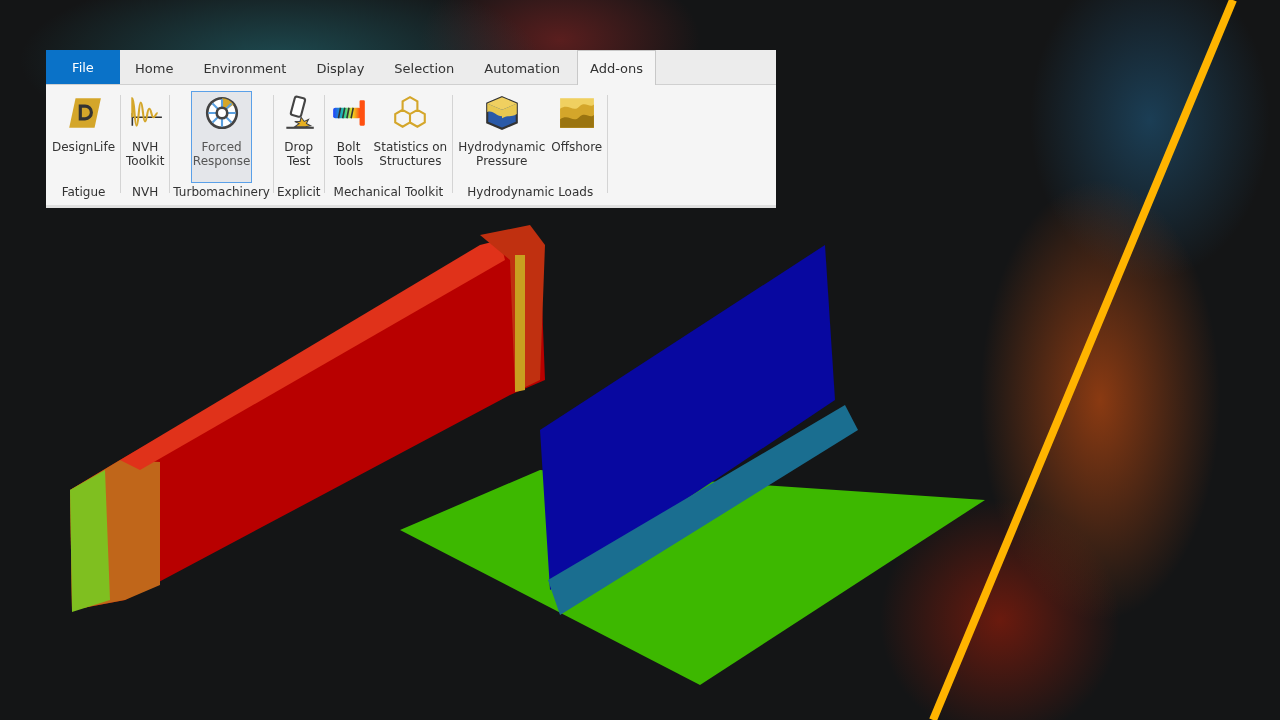 The image size is (1280, 720). What do you see at coordinates (522, 67) in the screenshot?
I see `ribbon-tab: Automation` at bounding box center [522, 67].